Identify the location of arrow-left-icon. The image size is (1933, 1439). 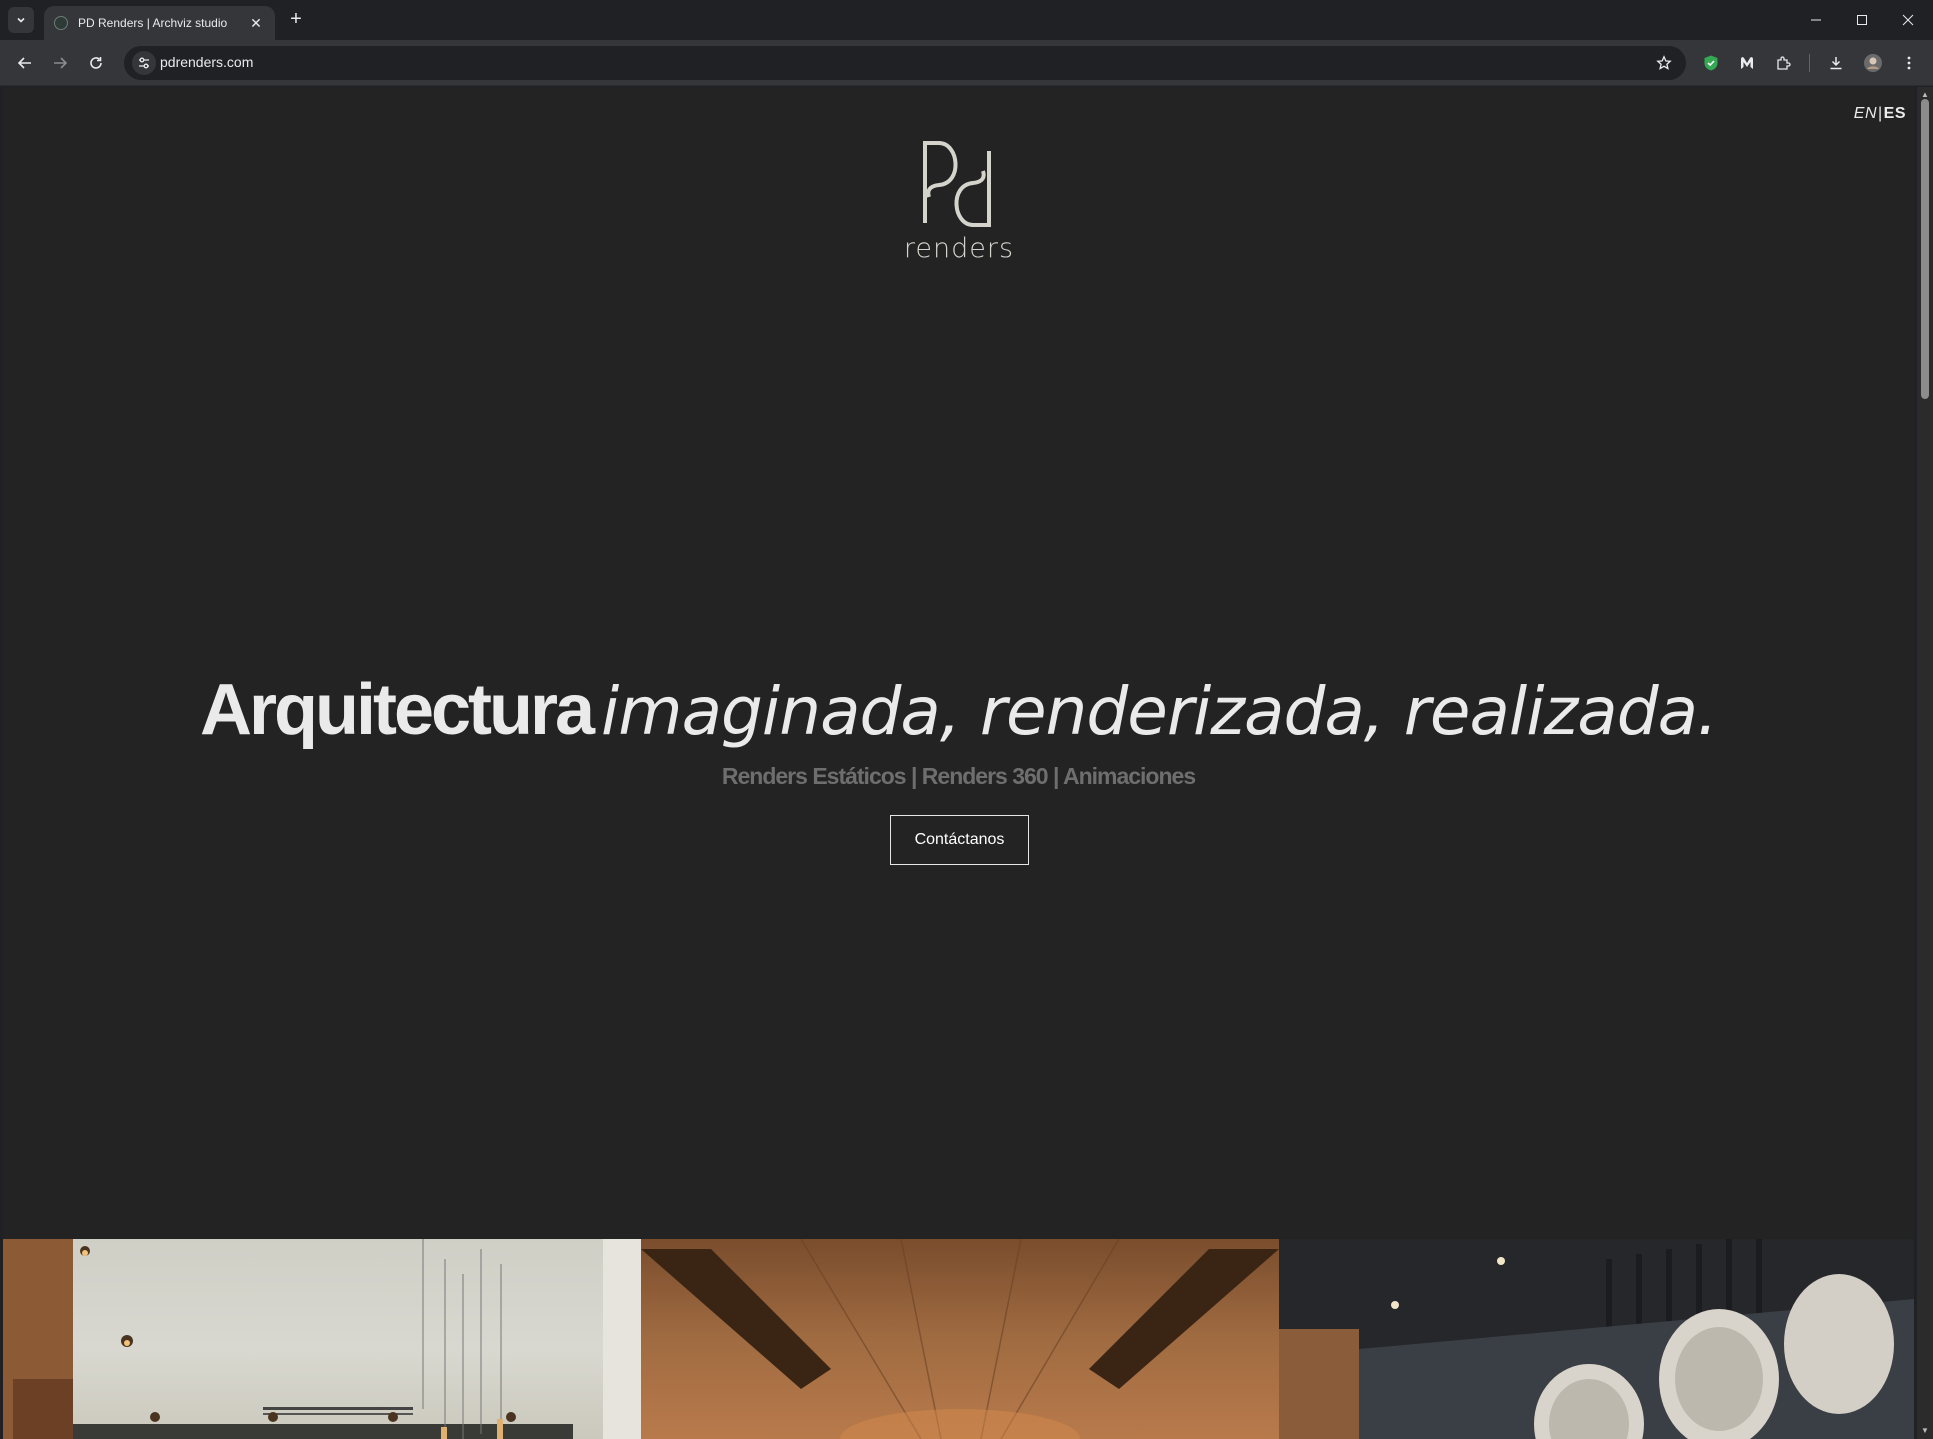
(24, 63).